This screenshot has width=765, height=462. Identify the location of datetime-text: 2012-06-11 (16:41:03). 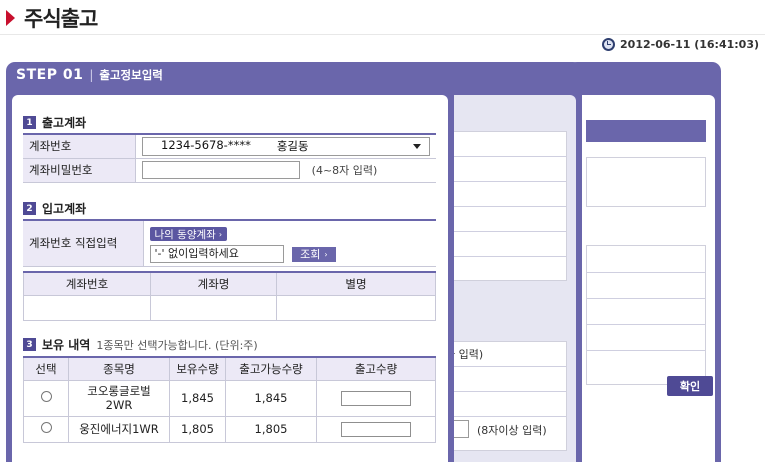
(689, 44).